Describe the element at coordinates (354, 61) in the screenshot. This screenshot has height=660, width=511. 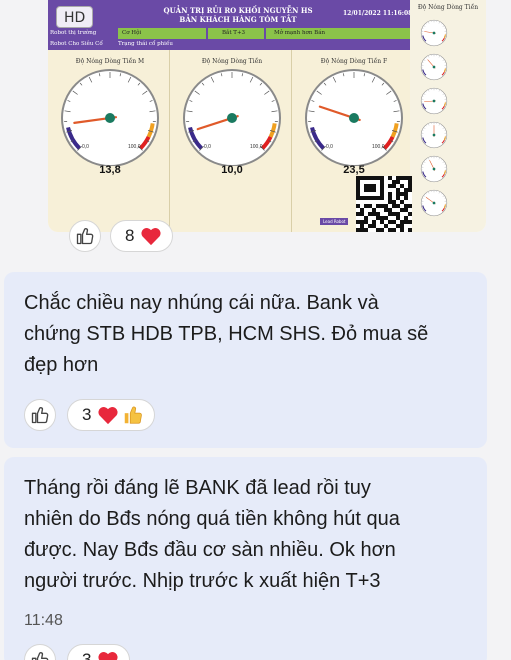
I see `gauge-title: Độ Nóng Dòng Tiền F` at that location.